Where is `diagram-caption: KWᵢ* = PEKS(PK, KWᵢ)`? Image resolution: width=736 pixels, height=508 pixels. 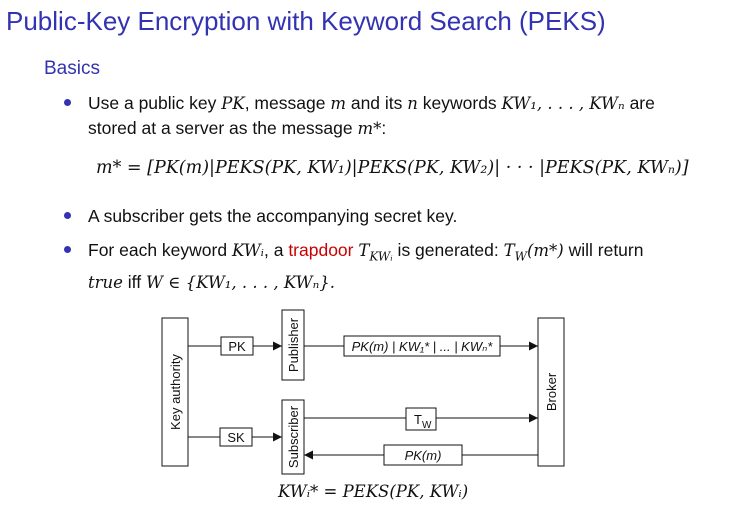 diagram-caption: KWᵢ* = PEKS(PK, KWᵢ) is located at coordinates (373, 491).